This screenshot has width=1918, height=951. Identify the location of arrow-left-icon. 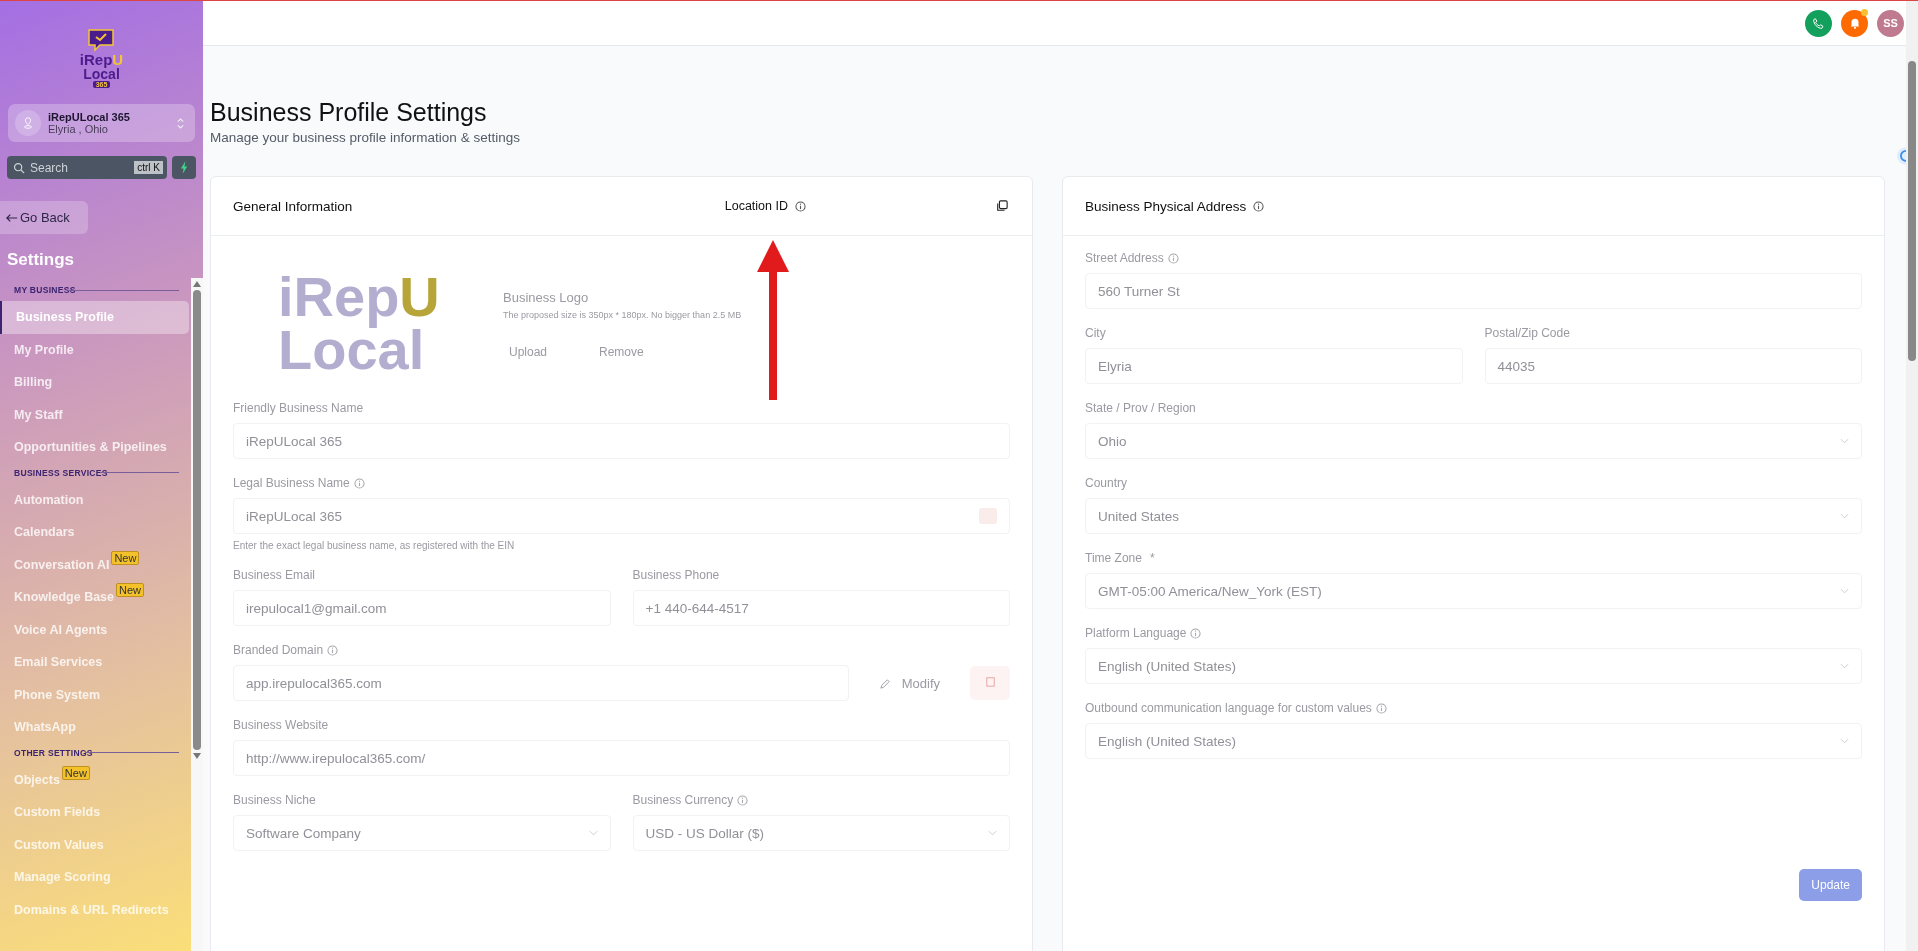
(12, 217).